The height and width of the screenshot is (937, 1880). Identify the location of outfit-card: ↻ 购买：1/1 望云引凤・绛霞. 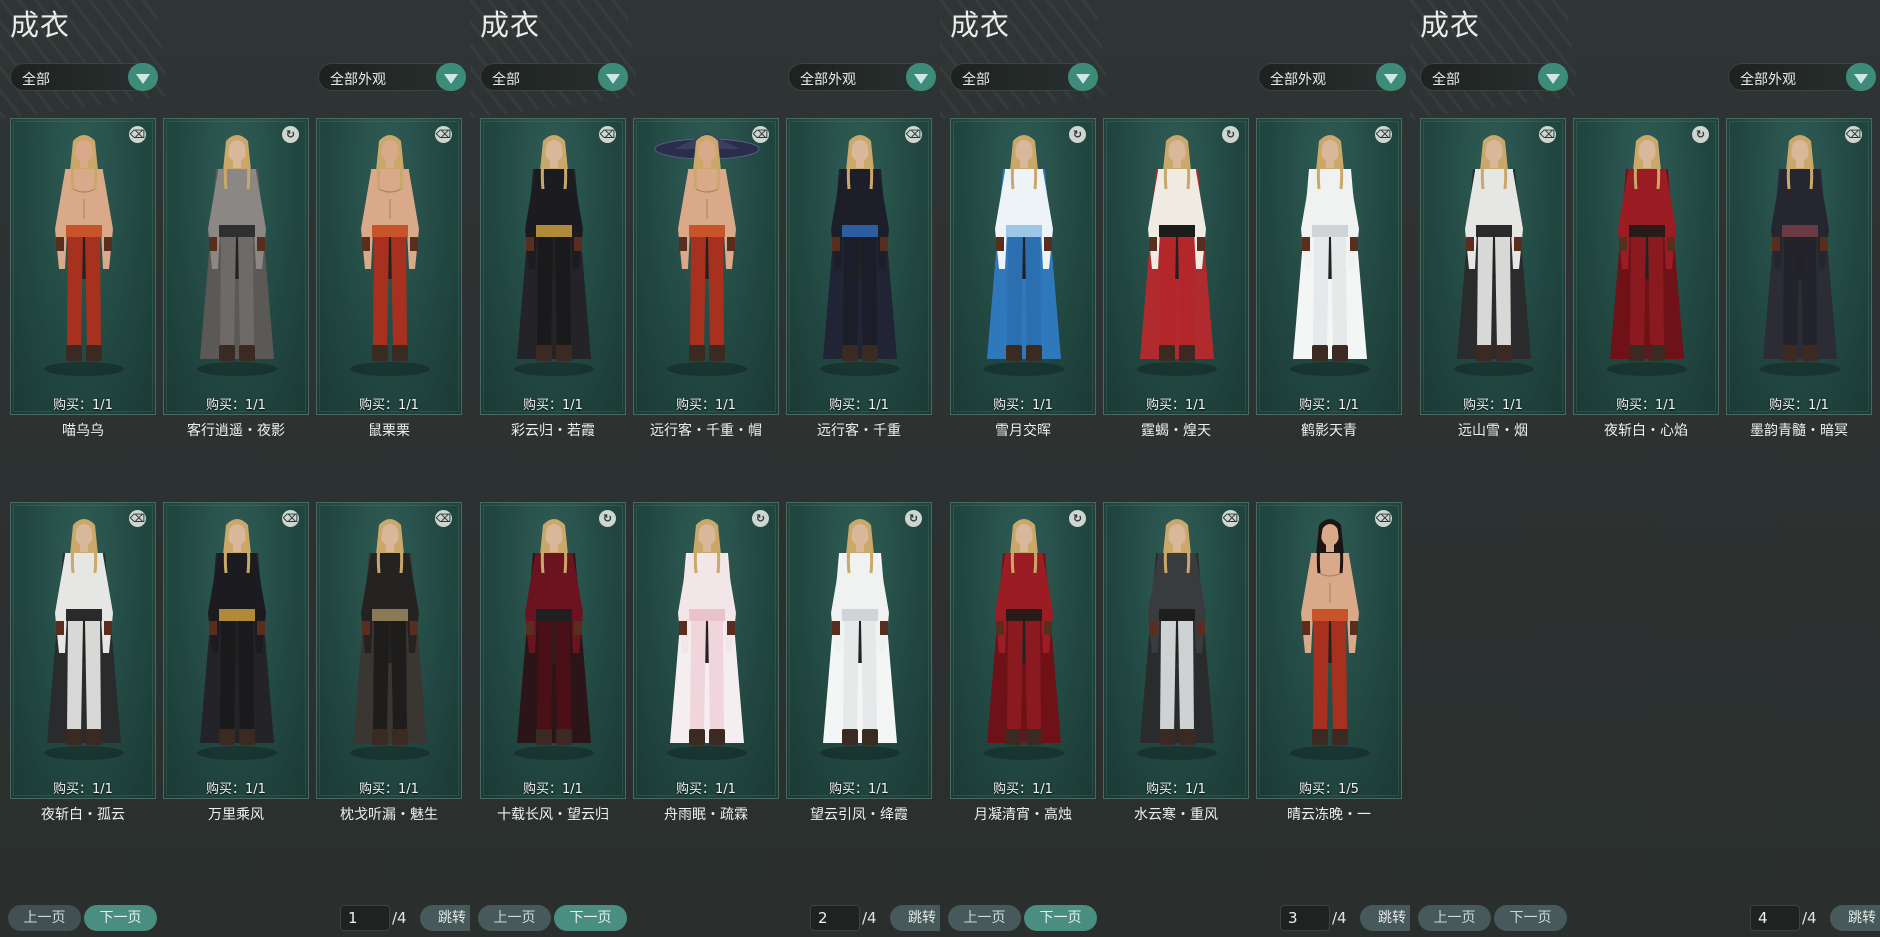
(859, 662).